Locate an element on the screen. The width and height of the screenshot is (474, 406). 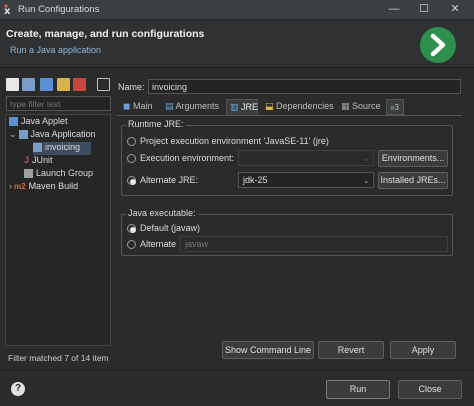
run-badge-icon is located at coordinates (438, 45).